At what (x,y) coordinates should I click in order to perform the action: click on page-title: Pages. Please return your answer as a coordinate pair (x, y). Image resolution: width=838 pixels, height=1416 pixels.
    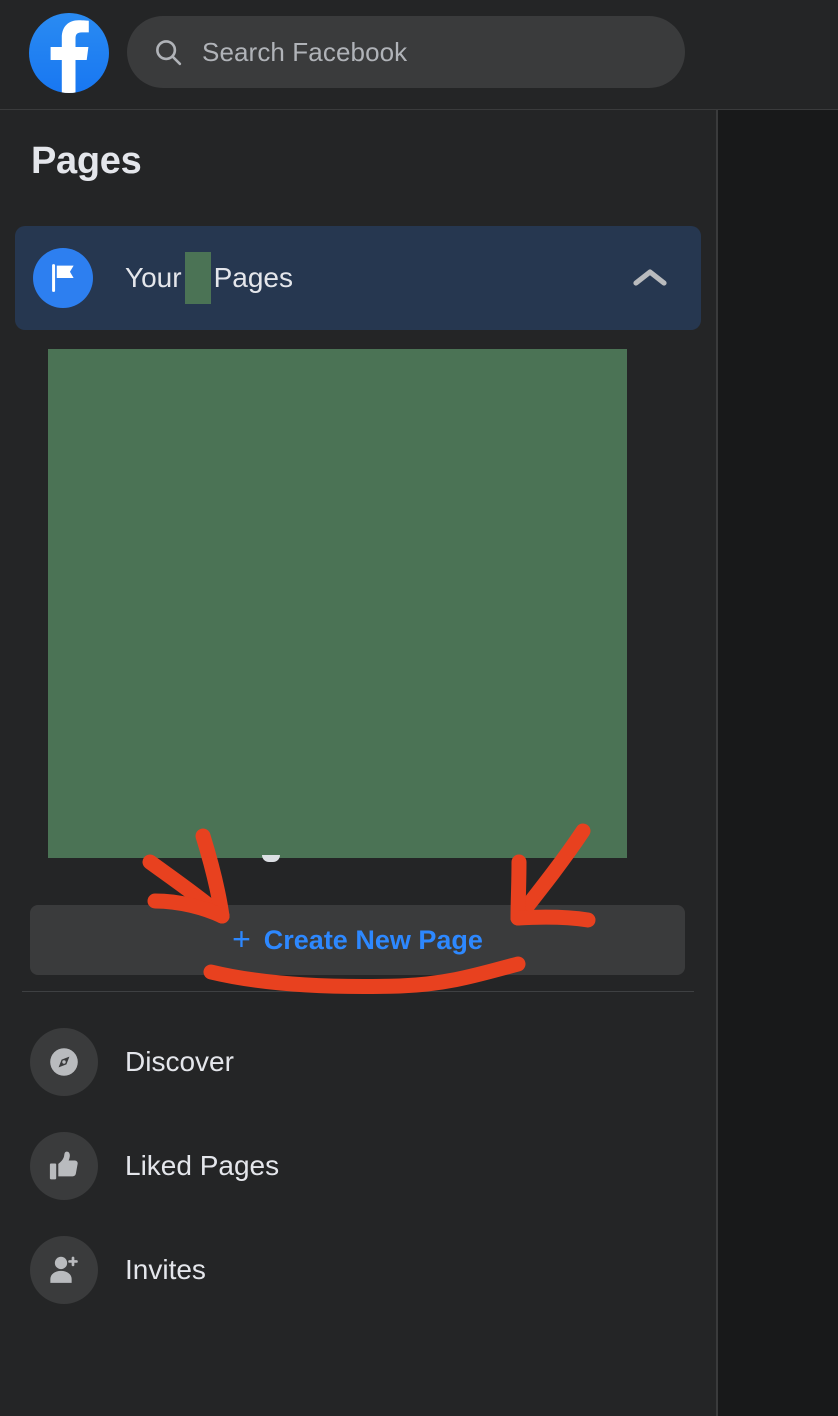
    Looking at the image, I should click on (86, 161).